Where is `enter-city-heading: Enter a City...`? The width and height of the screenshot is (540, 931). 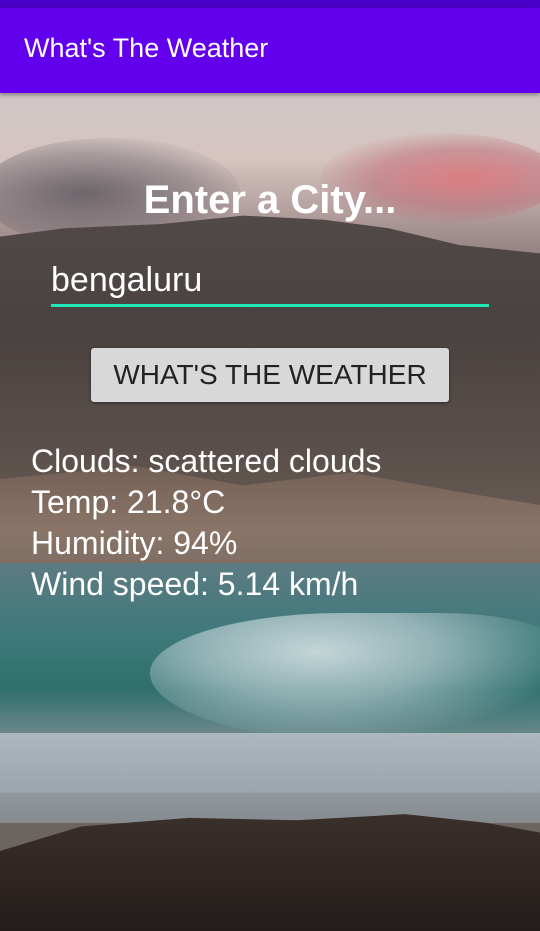
enter-city-heading: Enter a City... is located at coordinates (270, 200).